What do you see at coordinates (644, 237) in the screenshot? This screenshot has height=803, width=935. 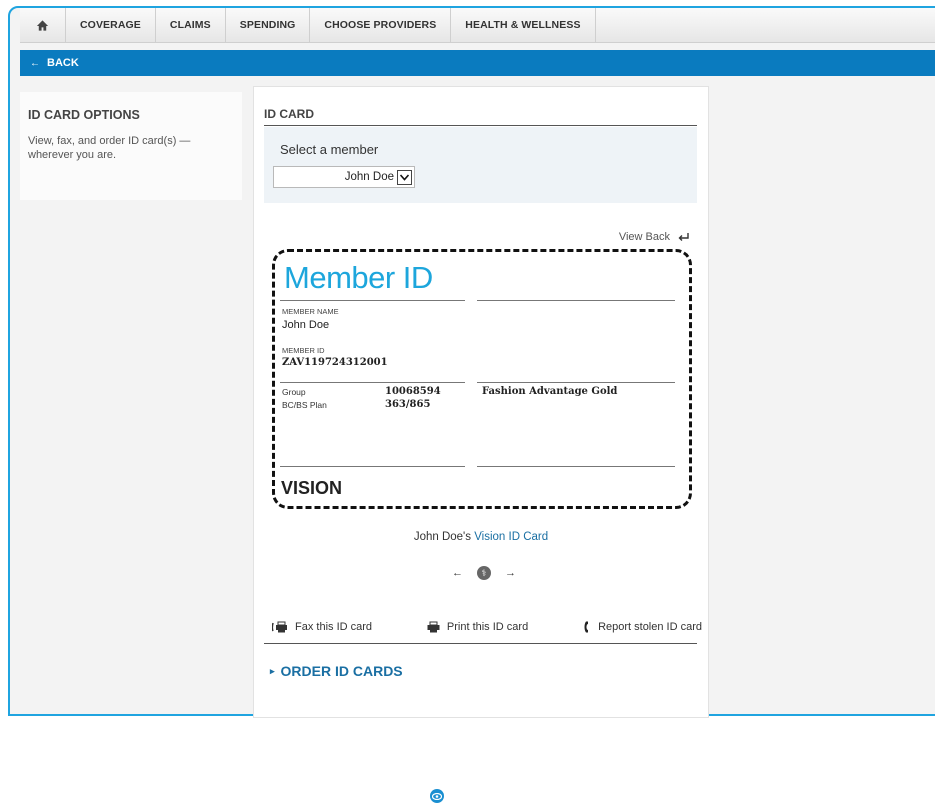 I see `view-back-label: View Back` at bounding box center [644, 237].